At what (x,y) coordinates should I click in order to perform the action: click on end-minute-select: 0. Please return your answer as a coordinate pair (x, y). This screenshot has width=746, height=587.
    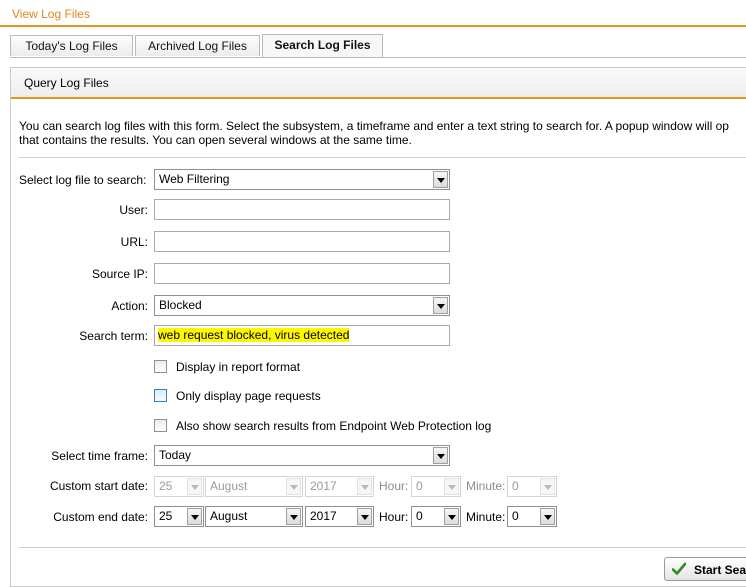
    Looking at the image, I should click on (532, 516).